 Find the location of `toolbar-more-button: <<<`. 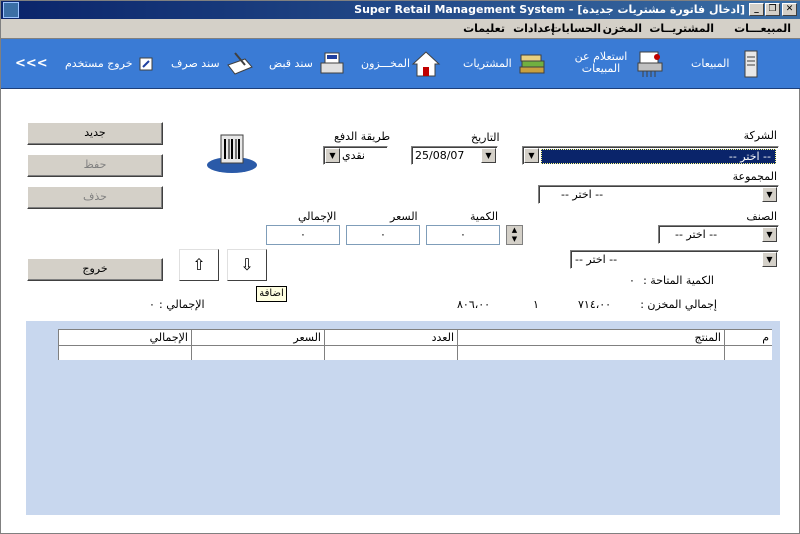

toolbar-more-button: <<< is located at coordinates (31, 63).